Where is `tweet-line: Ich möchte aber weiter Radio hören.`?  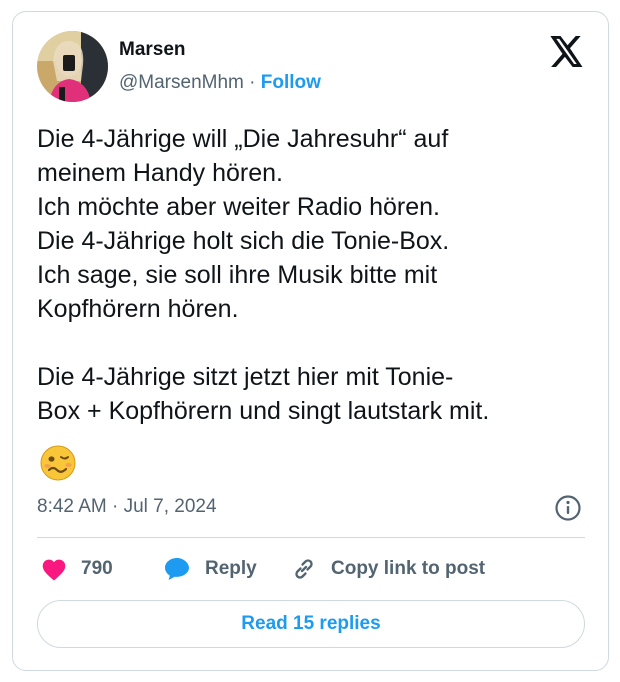 tweet-line: Ich möchte aber weiter Radio hören. is located at coordinates (238, 207).